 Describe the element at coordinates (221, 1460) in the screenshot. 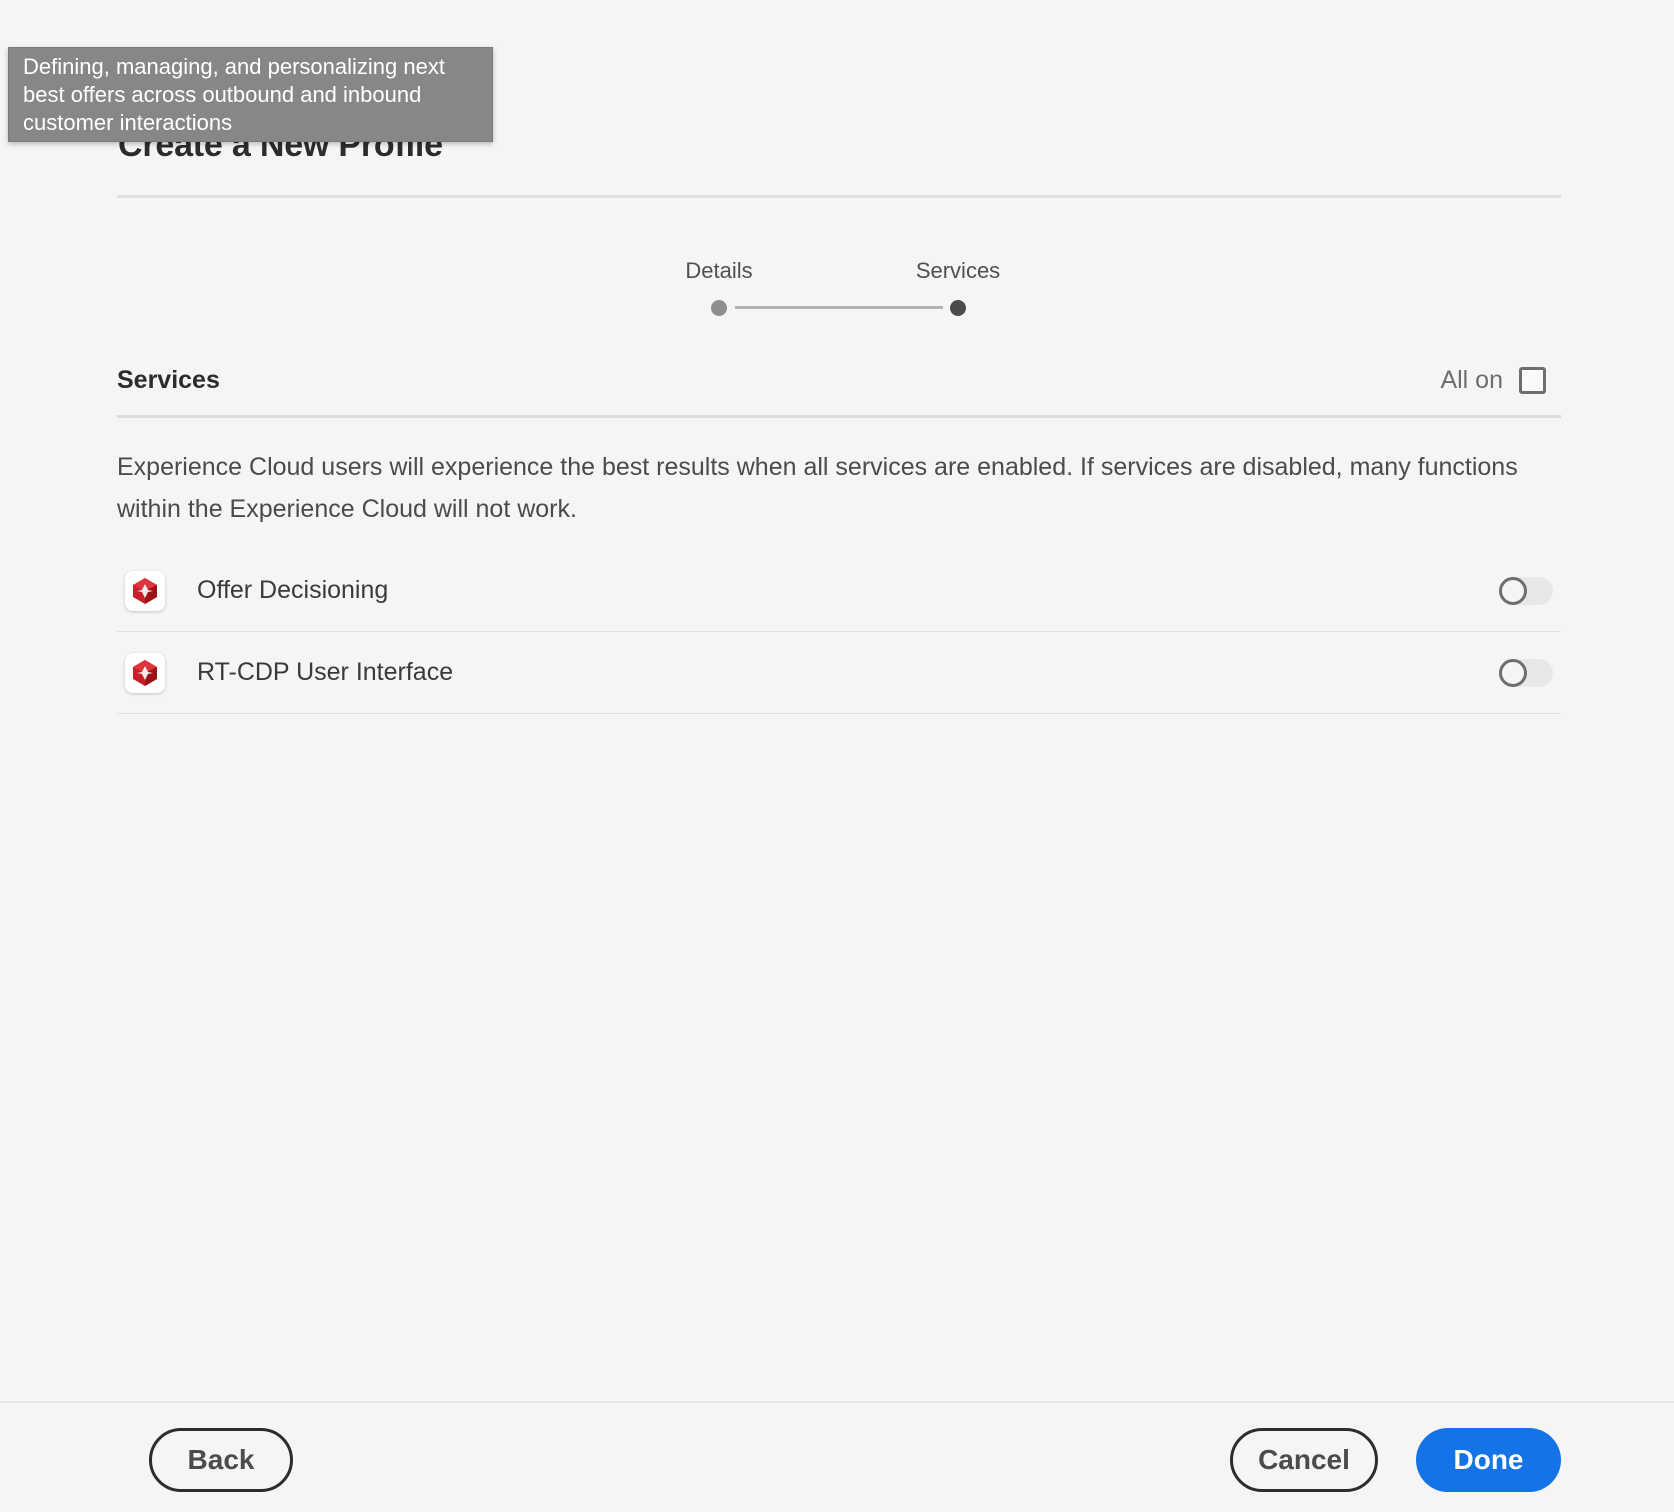

I see `back-button: Back` at that location.